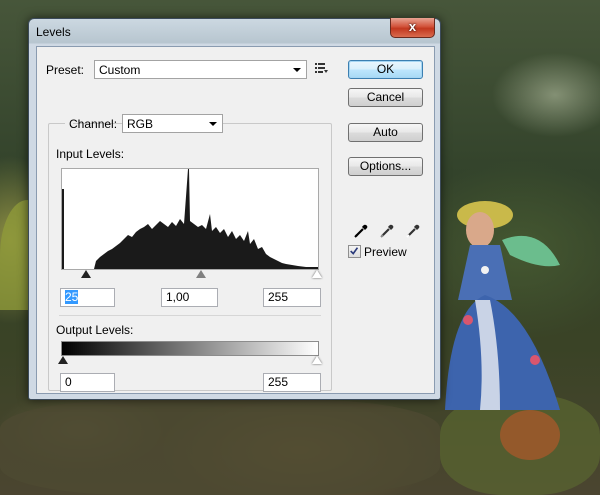 The image size is (600, 495). Describe the element at coordinates (317, 274) in the screenshot. I see `input-white-point-handle` at that location.